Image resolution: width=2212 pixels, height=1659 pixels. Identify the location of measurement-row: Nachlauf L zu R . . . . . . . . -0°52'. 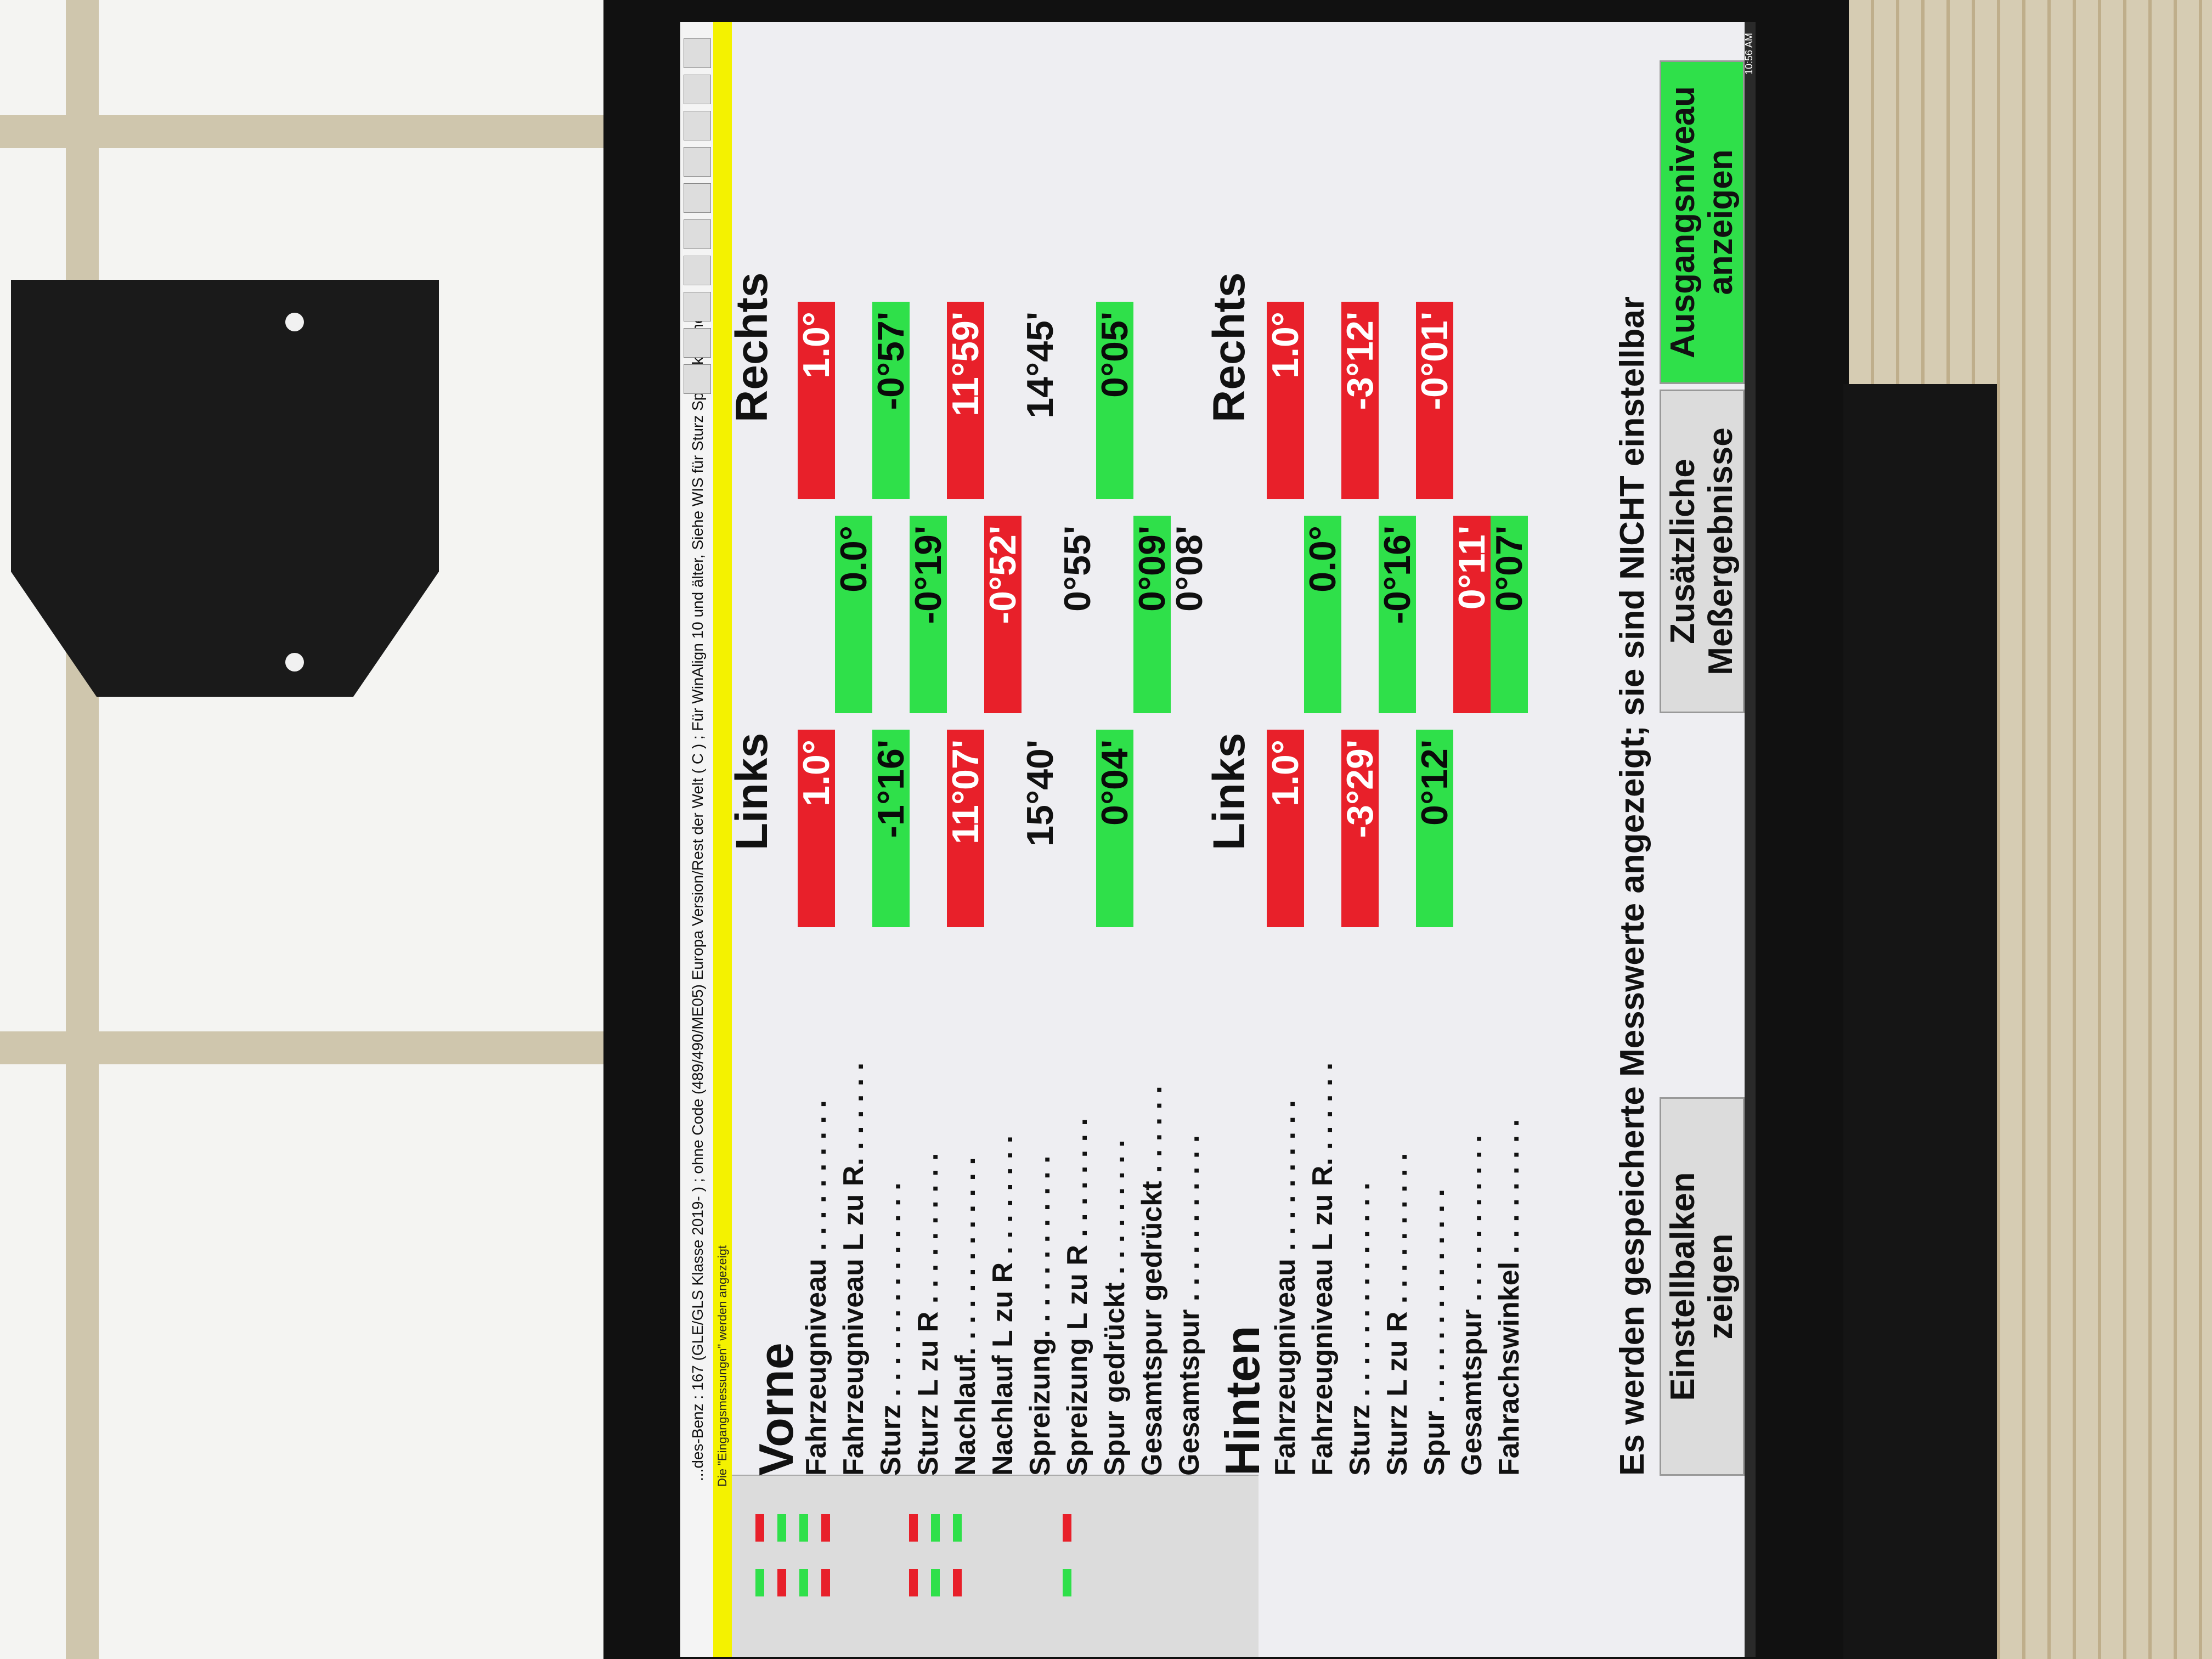
(1003, 749).